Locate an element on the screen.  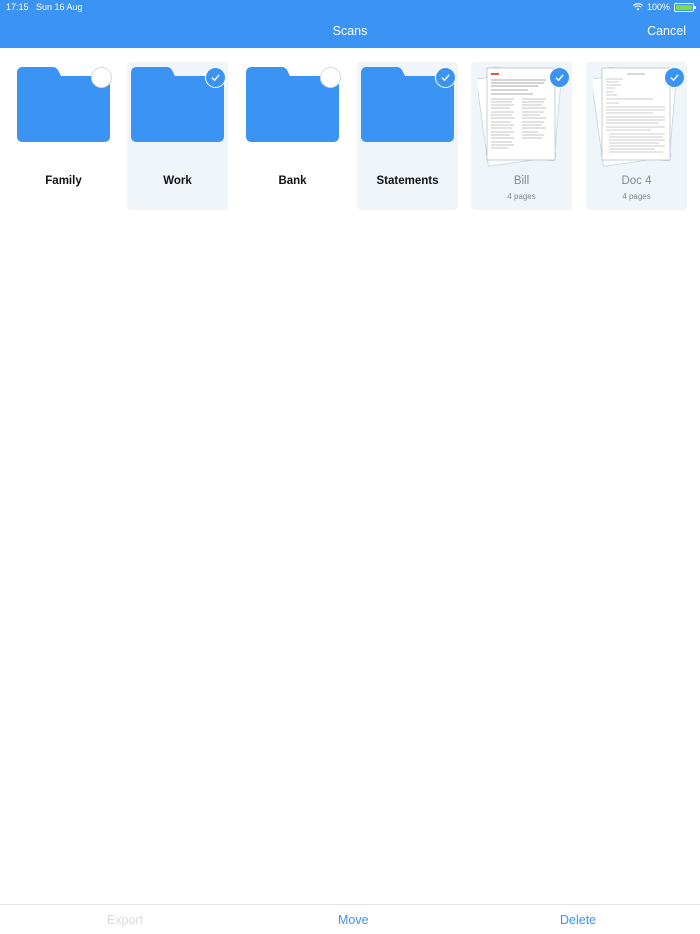
cancel-button: Cancel is located at coordinates (666, 31).